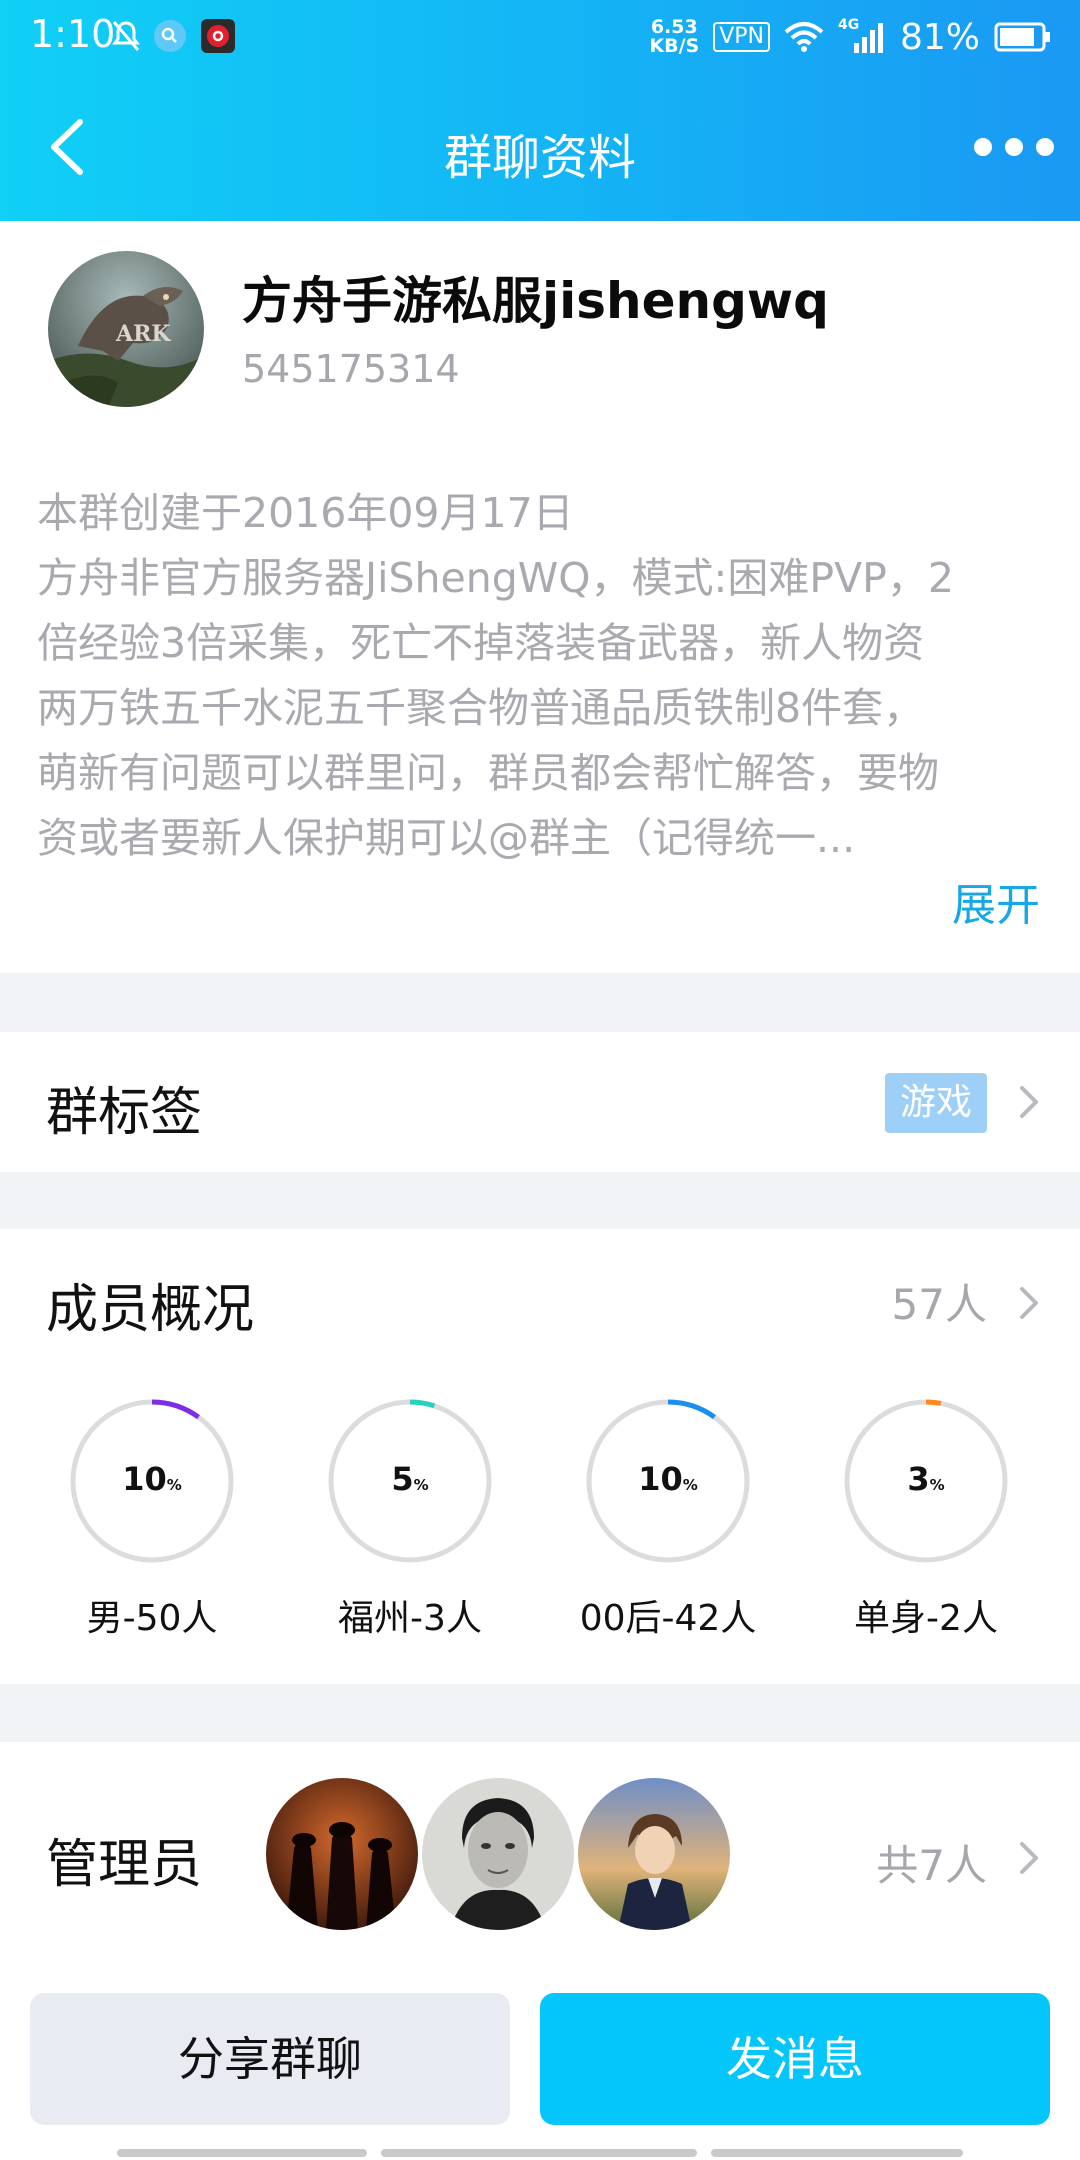 The height and width of the screenshot is (2160, 1080). Describe the element at coordinates (143, 334) in the screenshot. I see `ark-logo-text: ARK` at that location.